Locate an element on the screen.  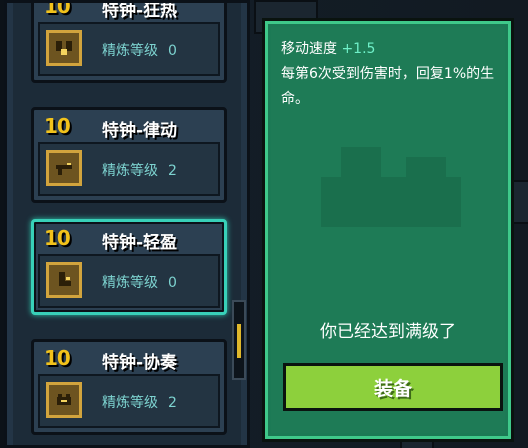
crossed-shields-icon is located at coordinates (64, 48).